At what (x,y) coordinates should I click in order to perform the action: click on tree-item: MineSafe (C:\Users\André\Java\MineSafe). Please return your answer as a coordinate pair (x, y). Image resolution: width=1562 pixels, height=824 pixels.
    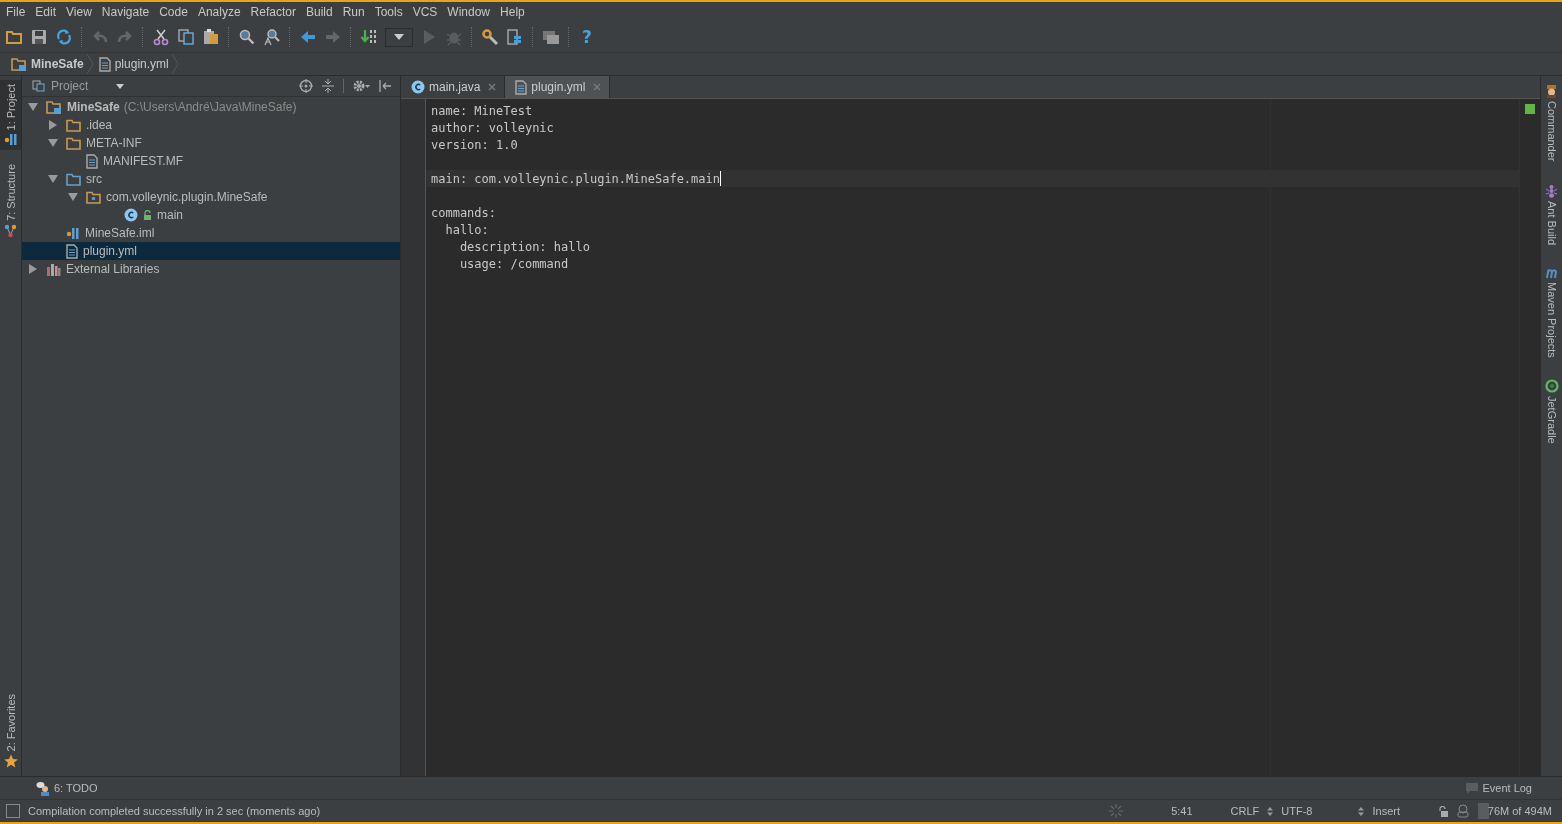
    Looking at the image, I should click on (211, 107).